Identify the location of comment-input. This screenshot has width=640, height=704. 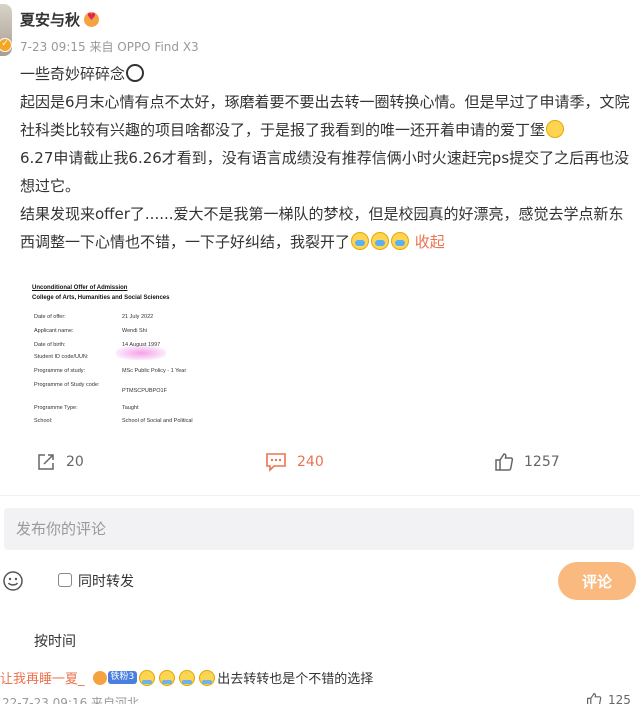
(319, 529).